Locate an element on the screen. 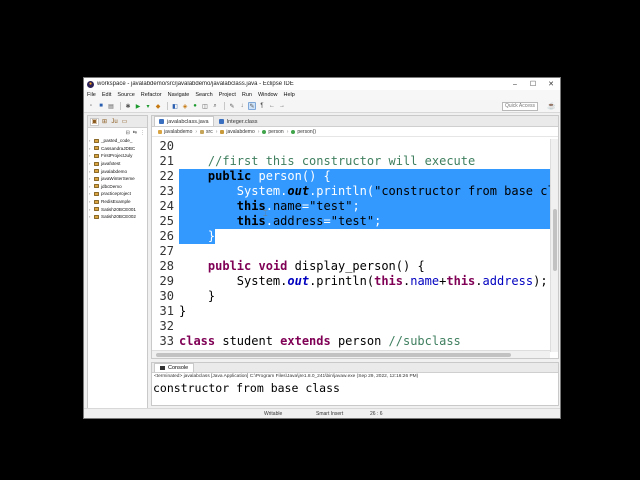 The height and width of the screenshot is (480, 640). package-explorer-tab-icon: ▣ is located at coordinates (94, 121).